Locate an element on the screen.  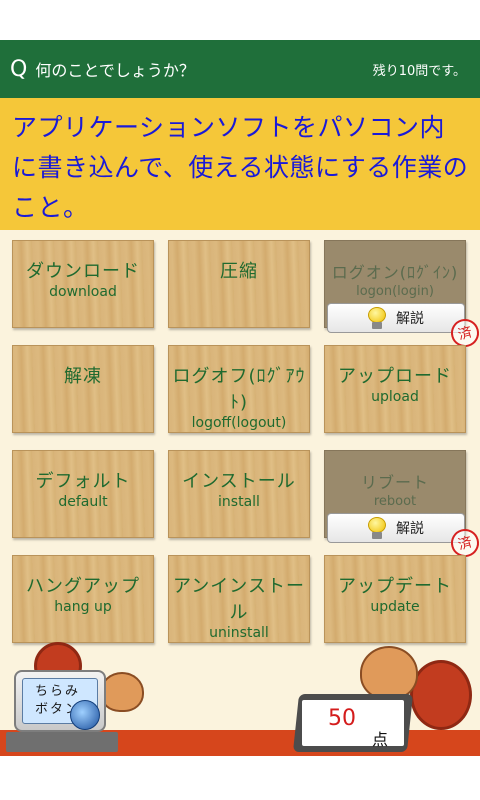
score-value: 50 is located at coordinates (342, 718).